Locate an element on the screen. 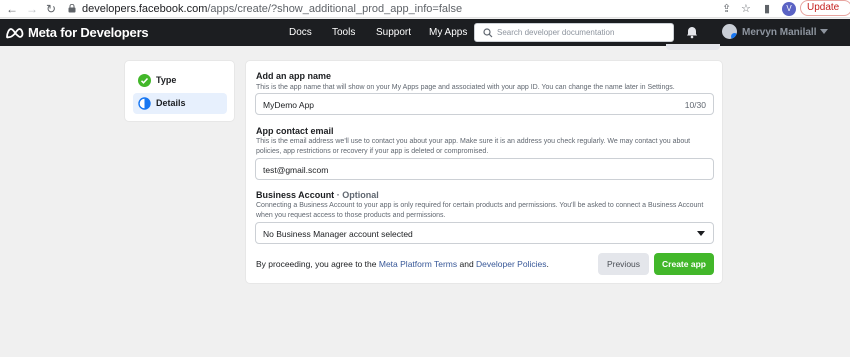  check-circle-icon is located at coordinates (144, 80).